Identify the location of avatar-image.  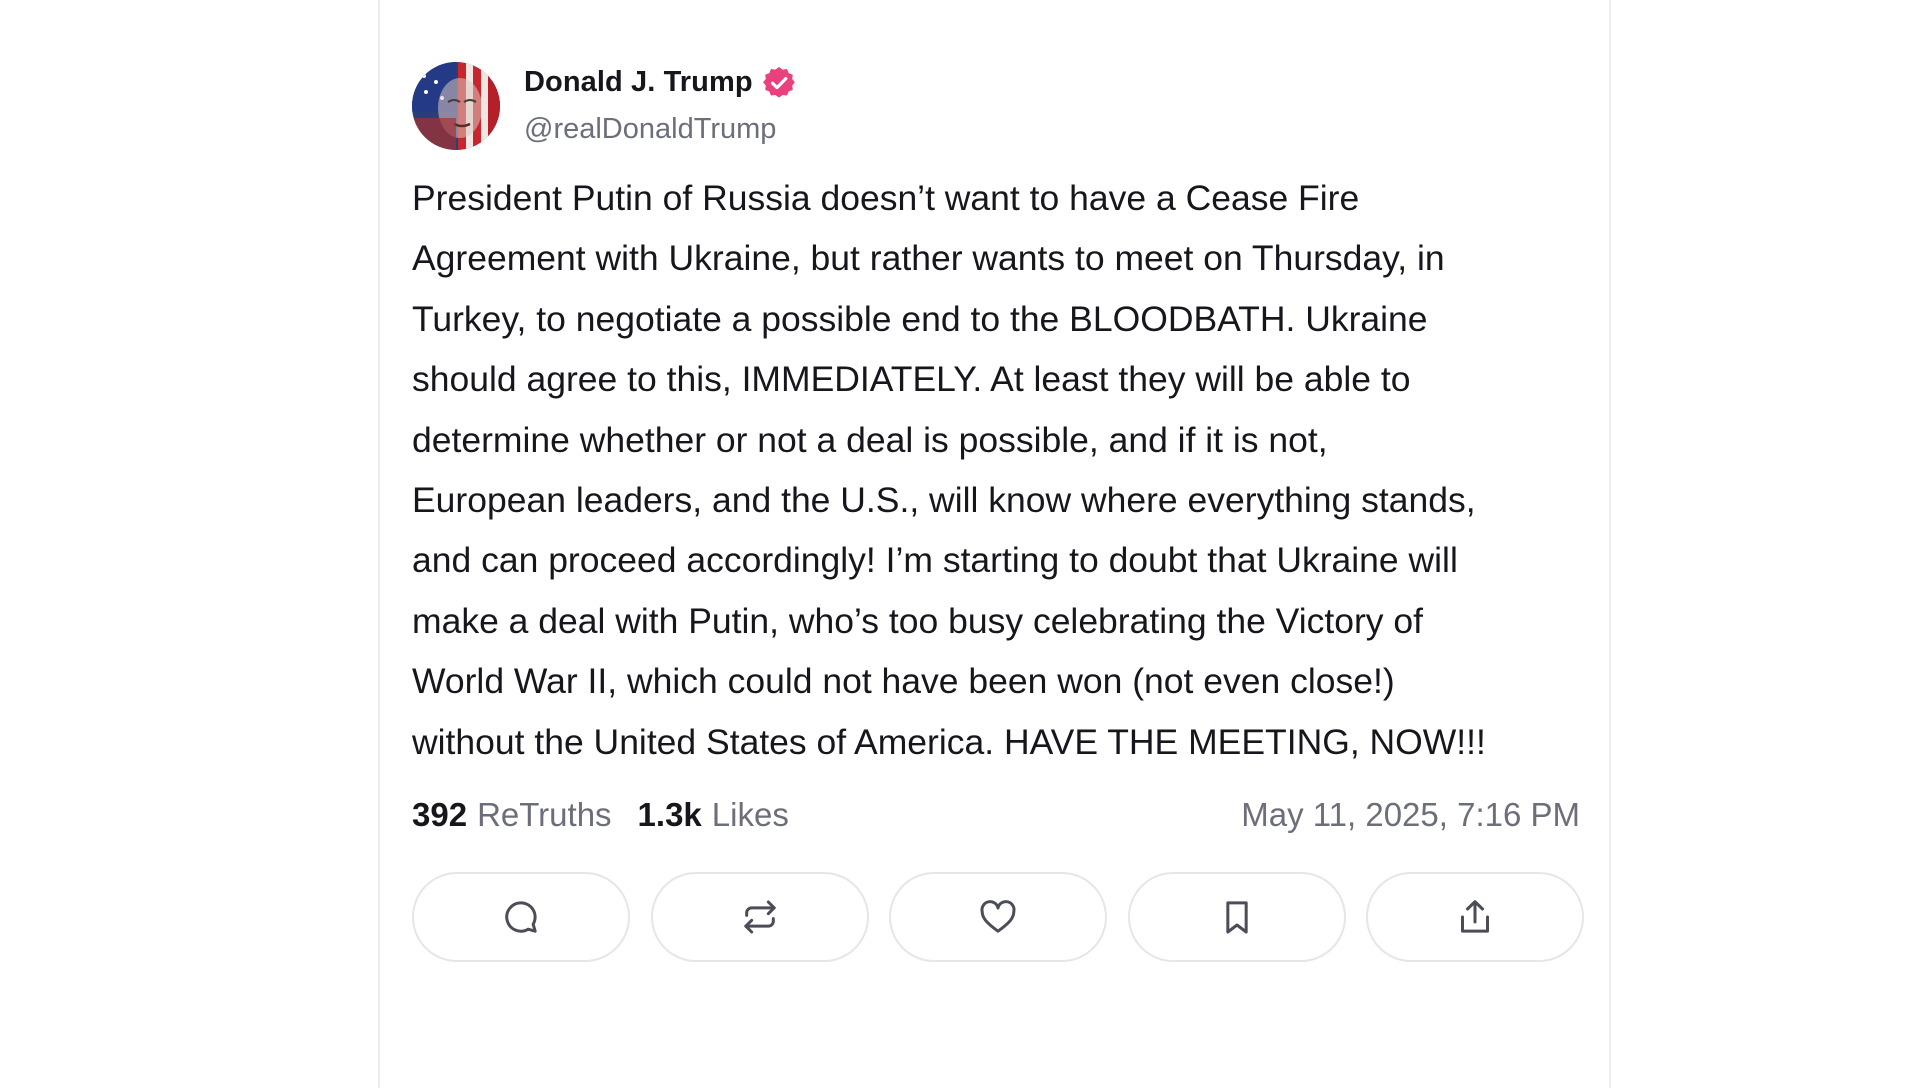
(456, 106).